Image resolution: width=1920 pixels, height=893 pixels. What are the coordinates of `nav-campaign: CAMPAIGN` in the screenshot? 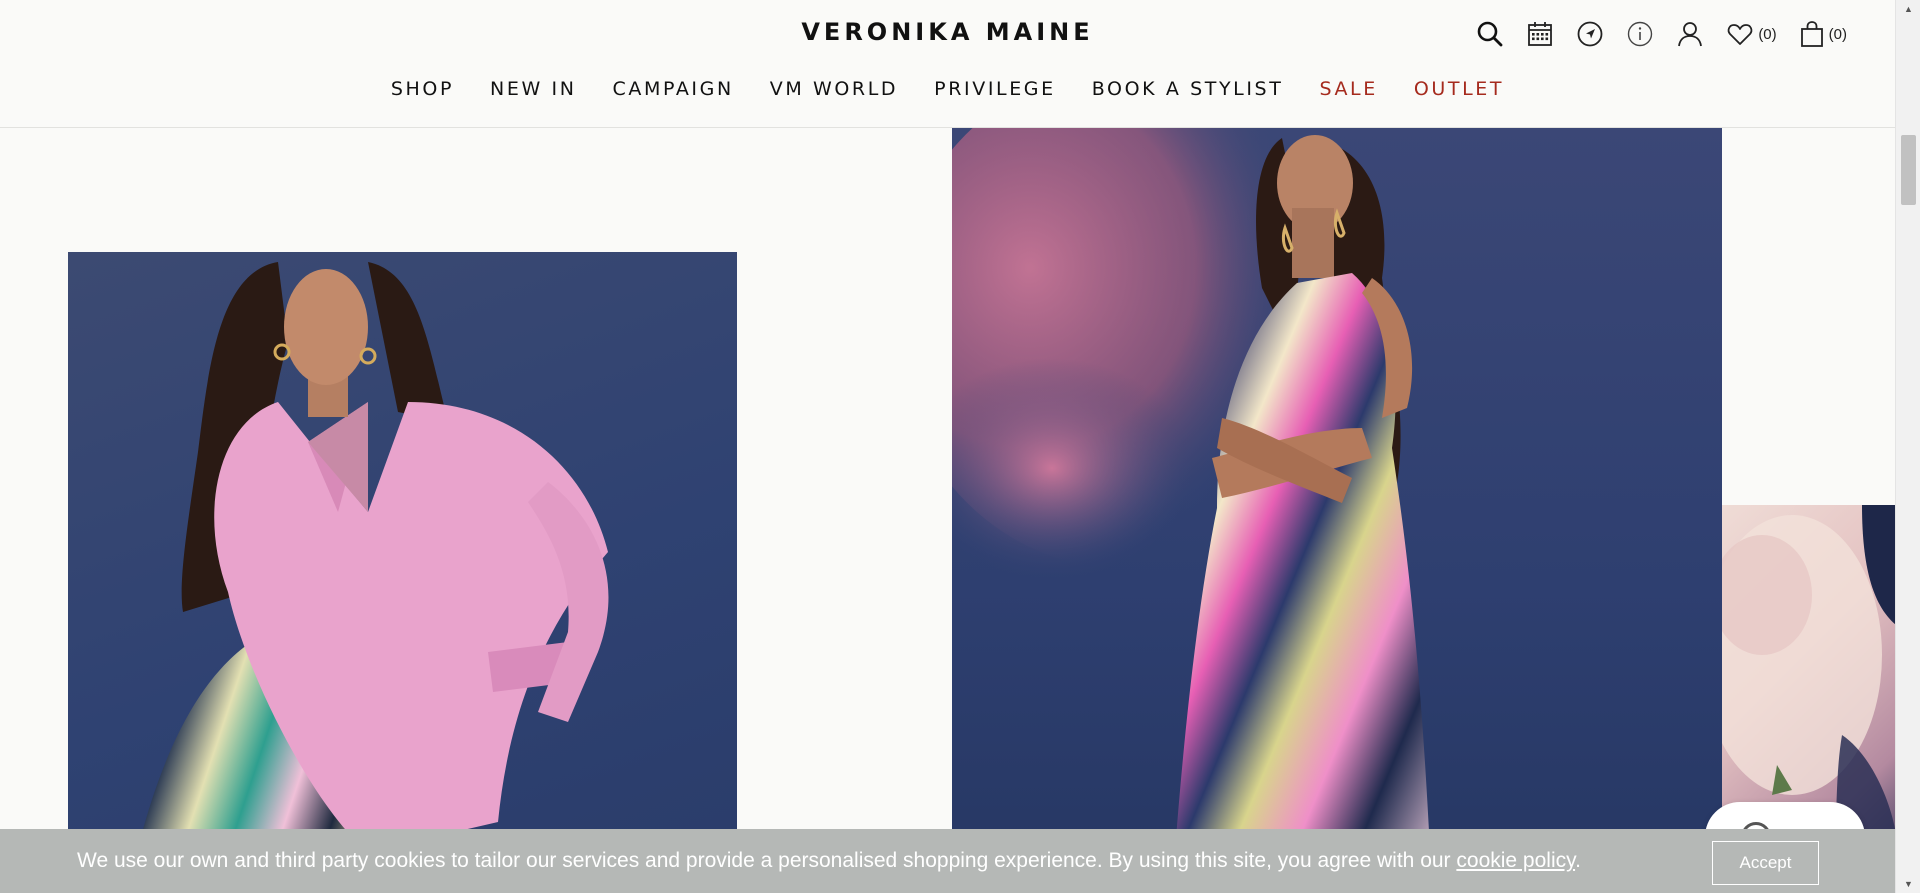 It's located at (673, 89).